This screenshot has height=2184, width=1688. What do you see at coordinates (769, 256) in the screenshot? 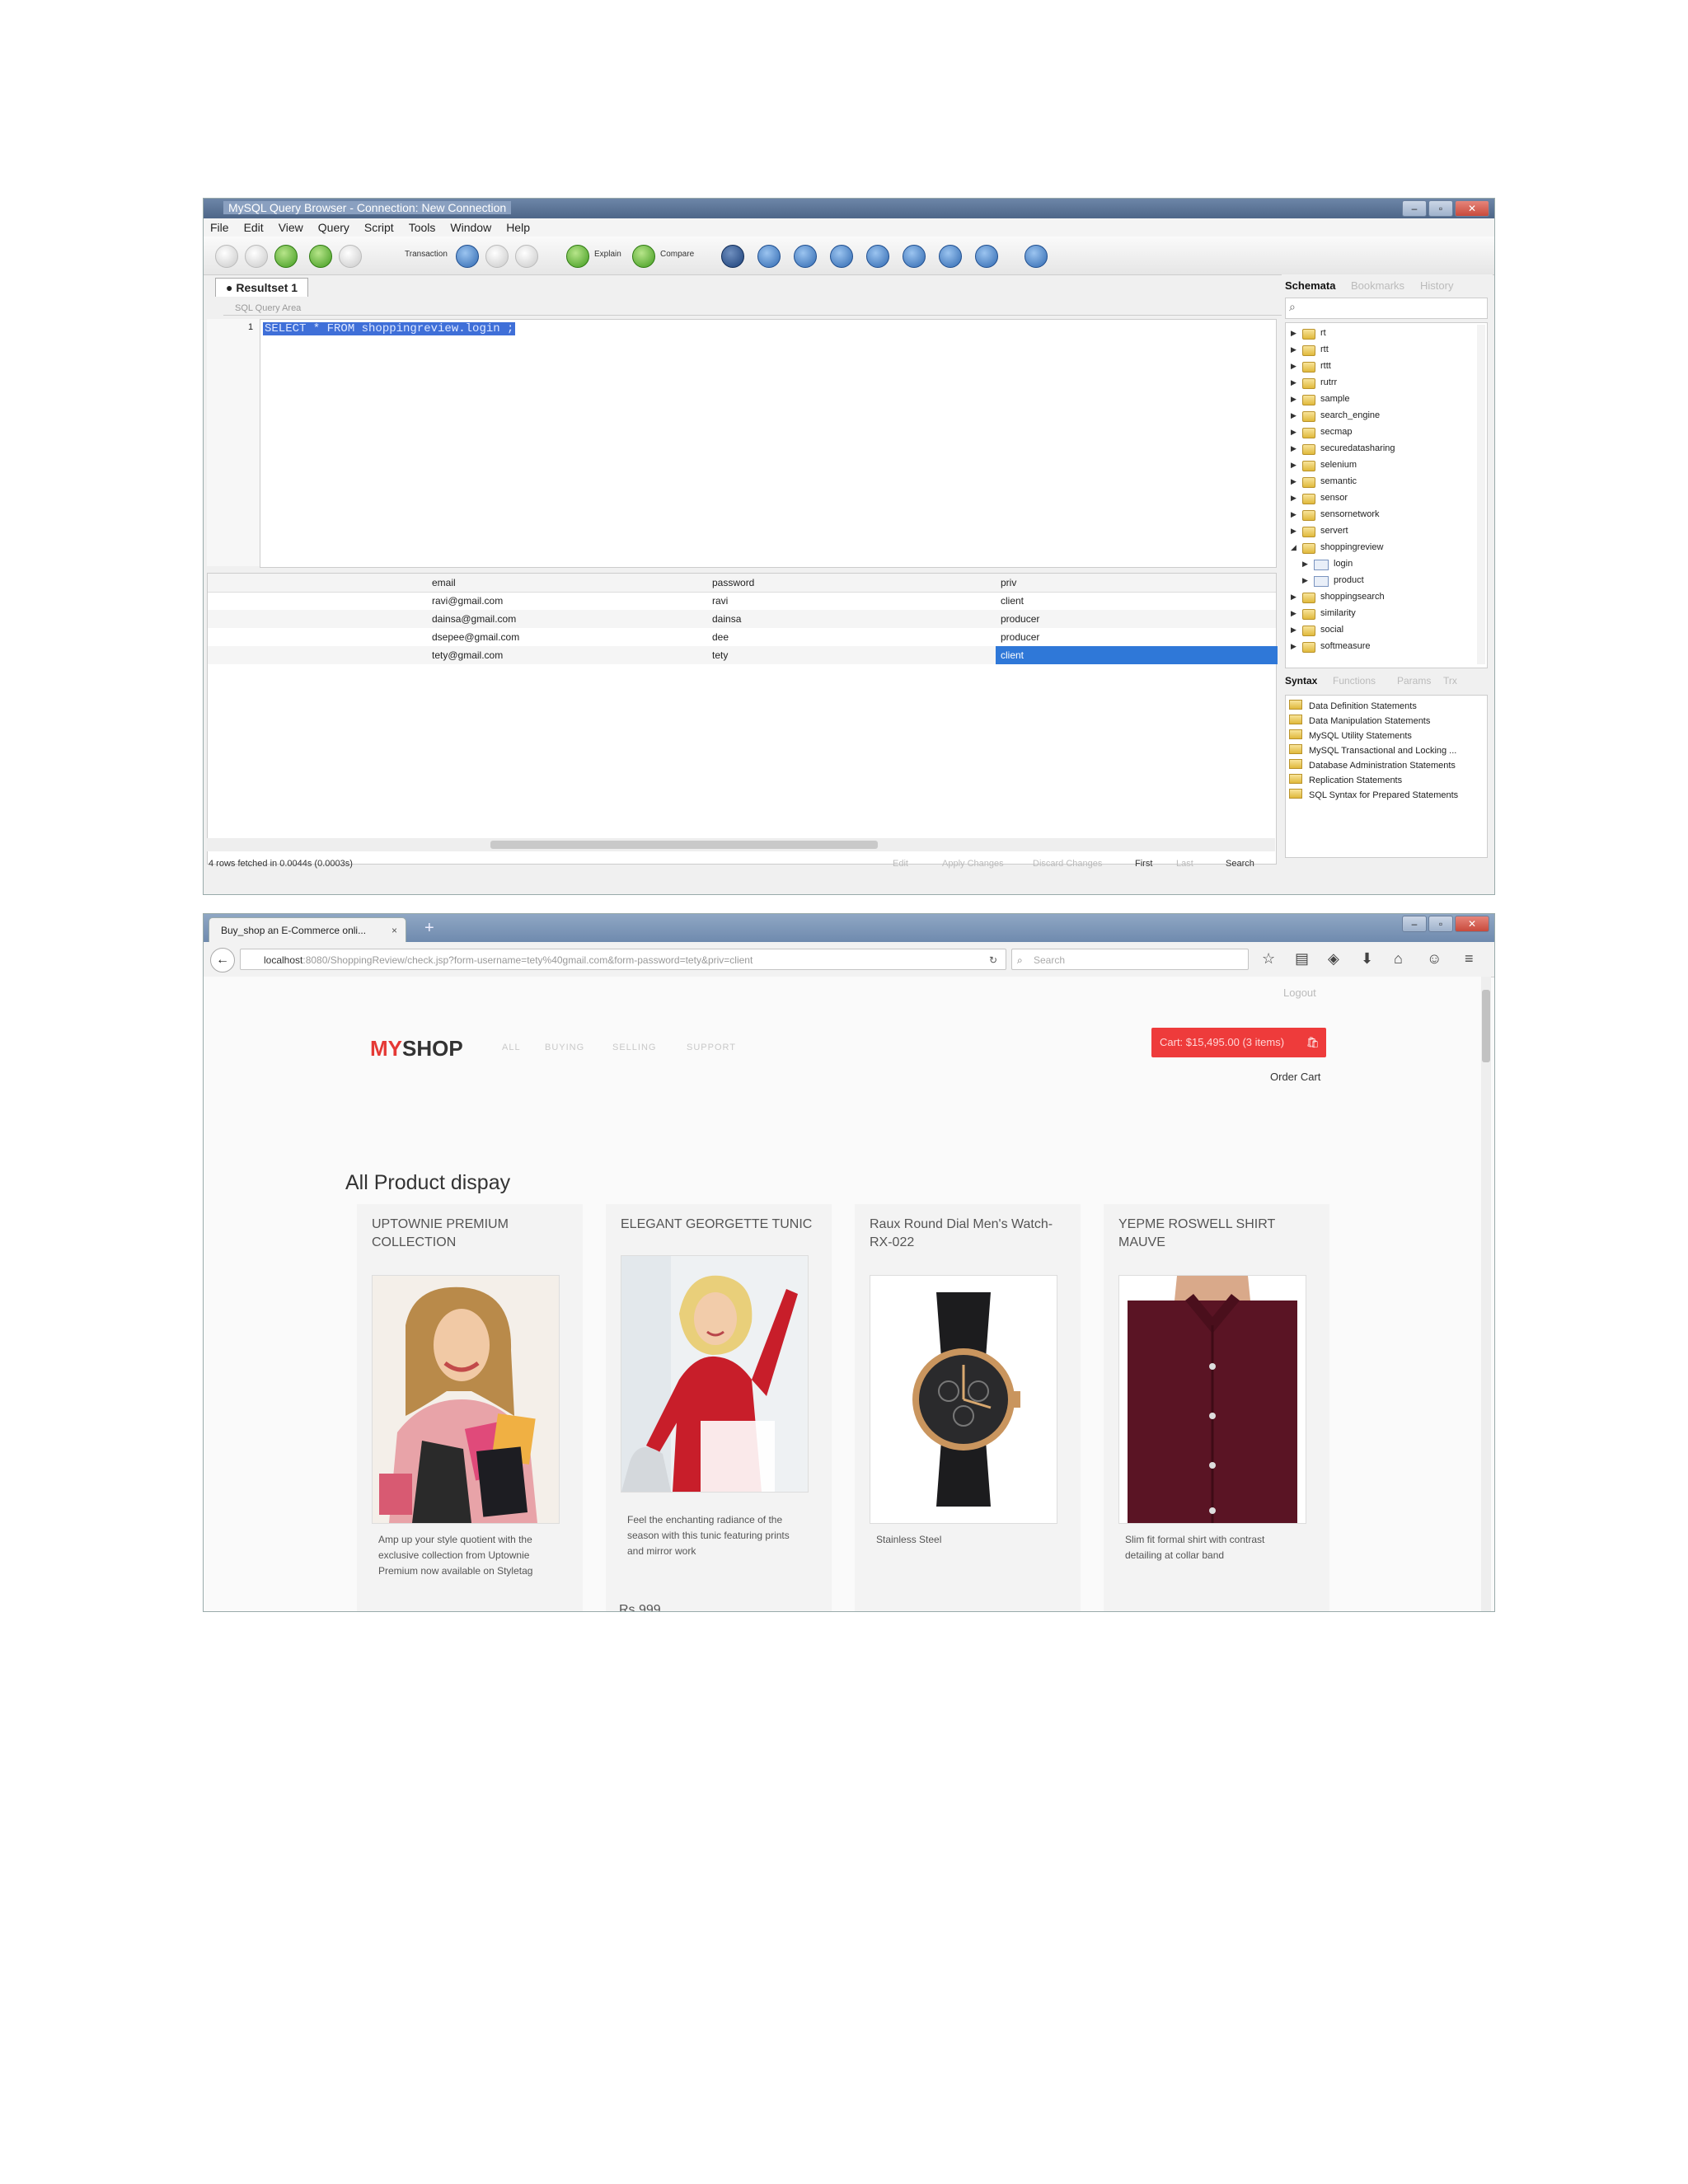
I see `select-icon` at bounding box center [769, 256].